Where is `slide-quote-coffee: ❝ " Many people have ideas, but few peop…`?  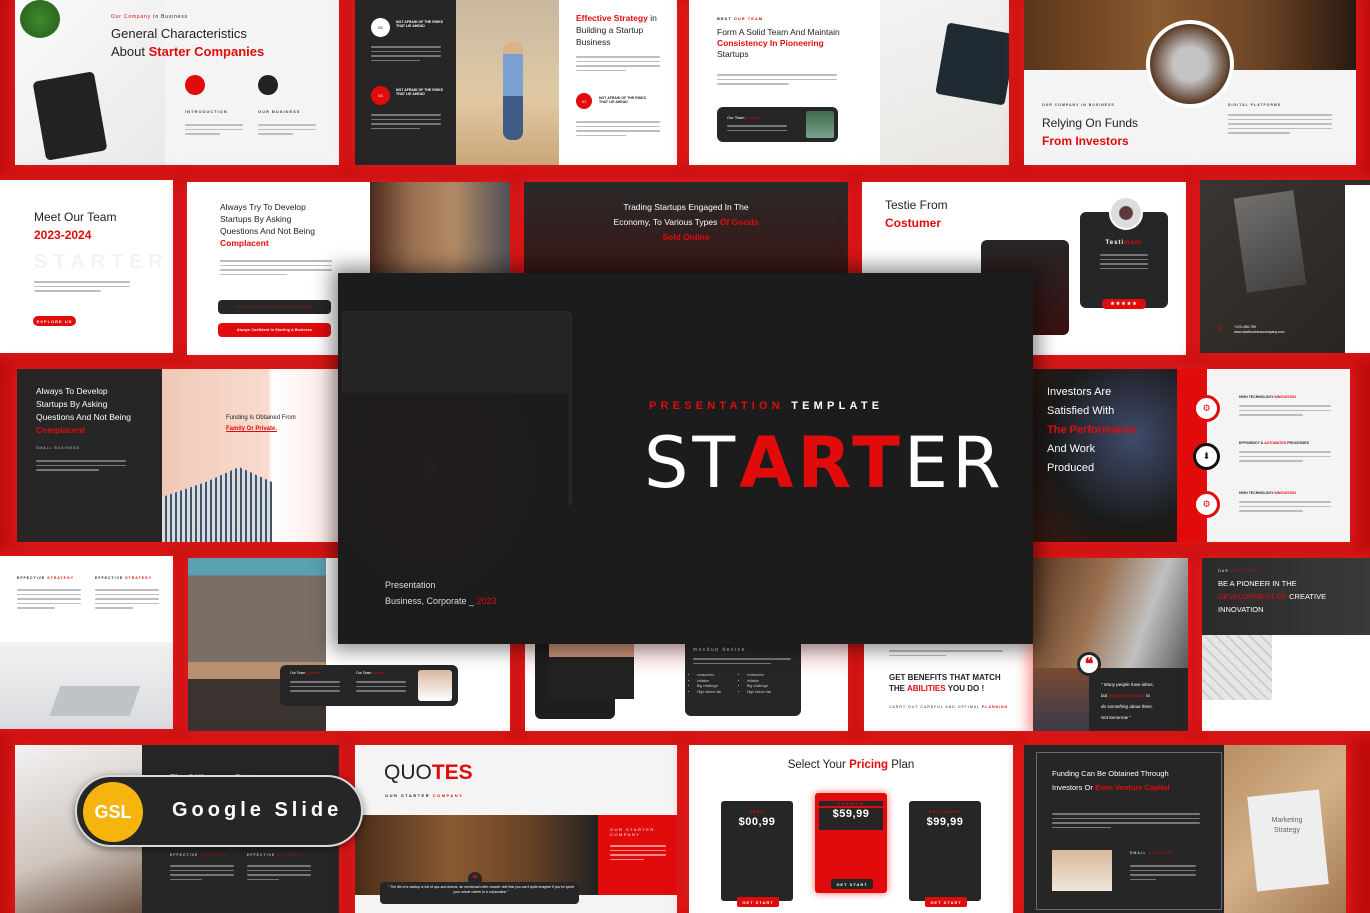 slide-quote-coffee: ❝ " Many people have ideas, but few peop… is located at coordinates (1110, 644).